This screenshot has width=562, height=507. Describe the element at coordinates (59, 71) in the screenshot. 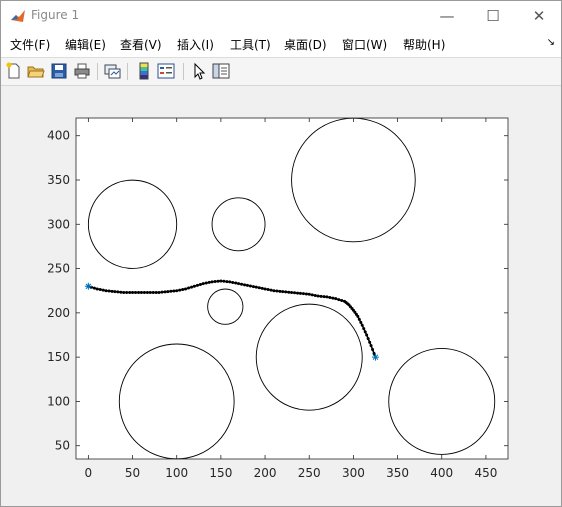

I see `save-icon` at that location.